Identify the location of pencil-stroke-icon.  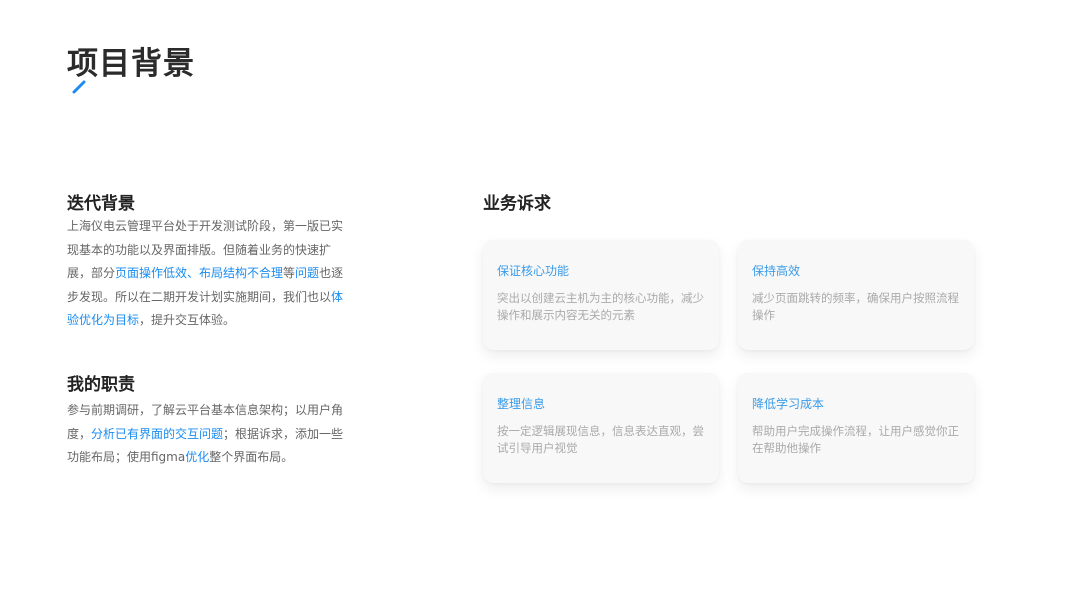
(79, 87).